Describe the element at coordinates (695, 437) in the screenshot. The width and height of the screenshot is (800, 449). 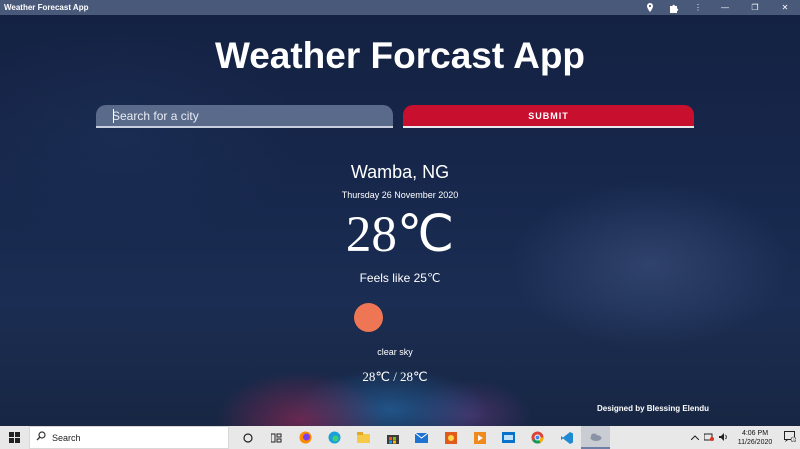
I see `chevron-up-icon` at that location.